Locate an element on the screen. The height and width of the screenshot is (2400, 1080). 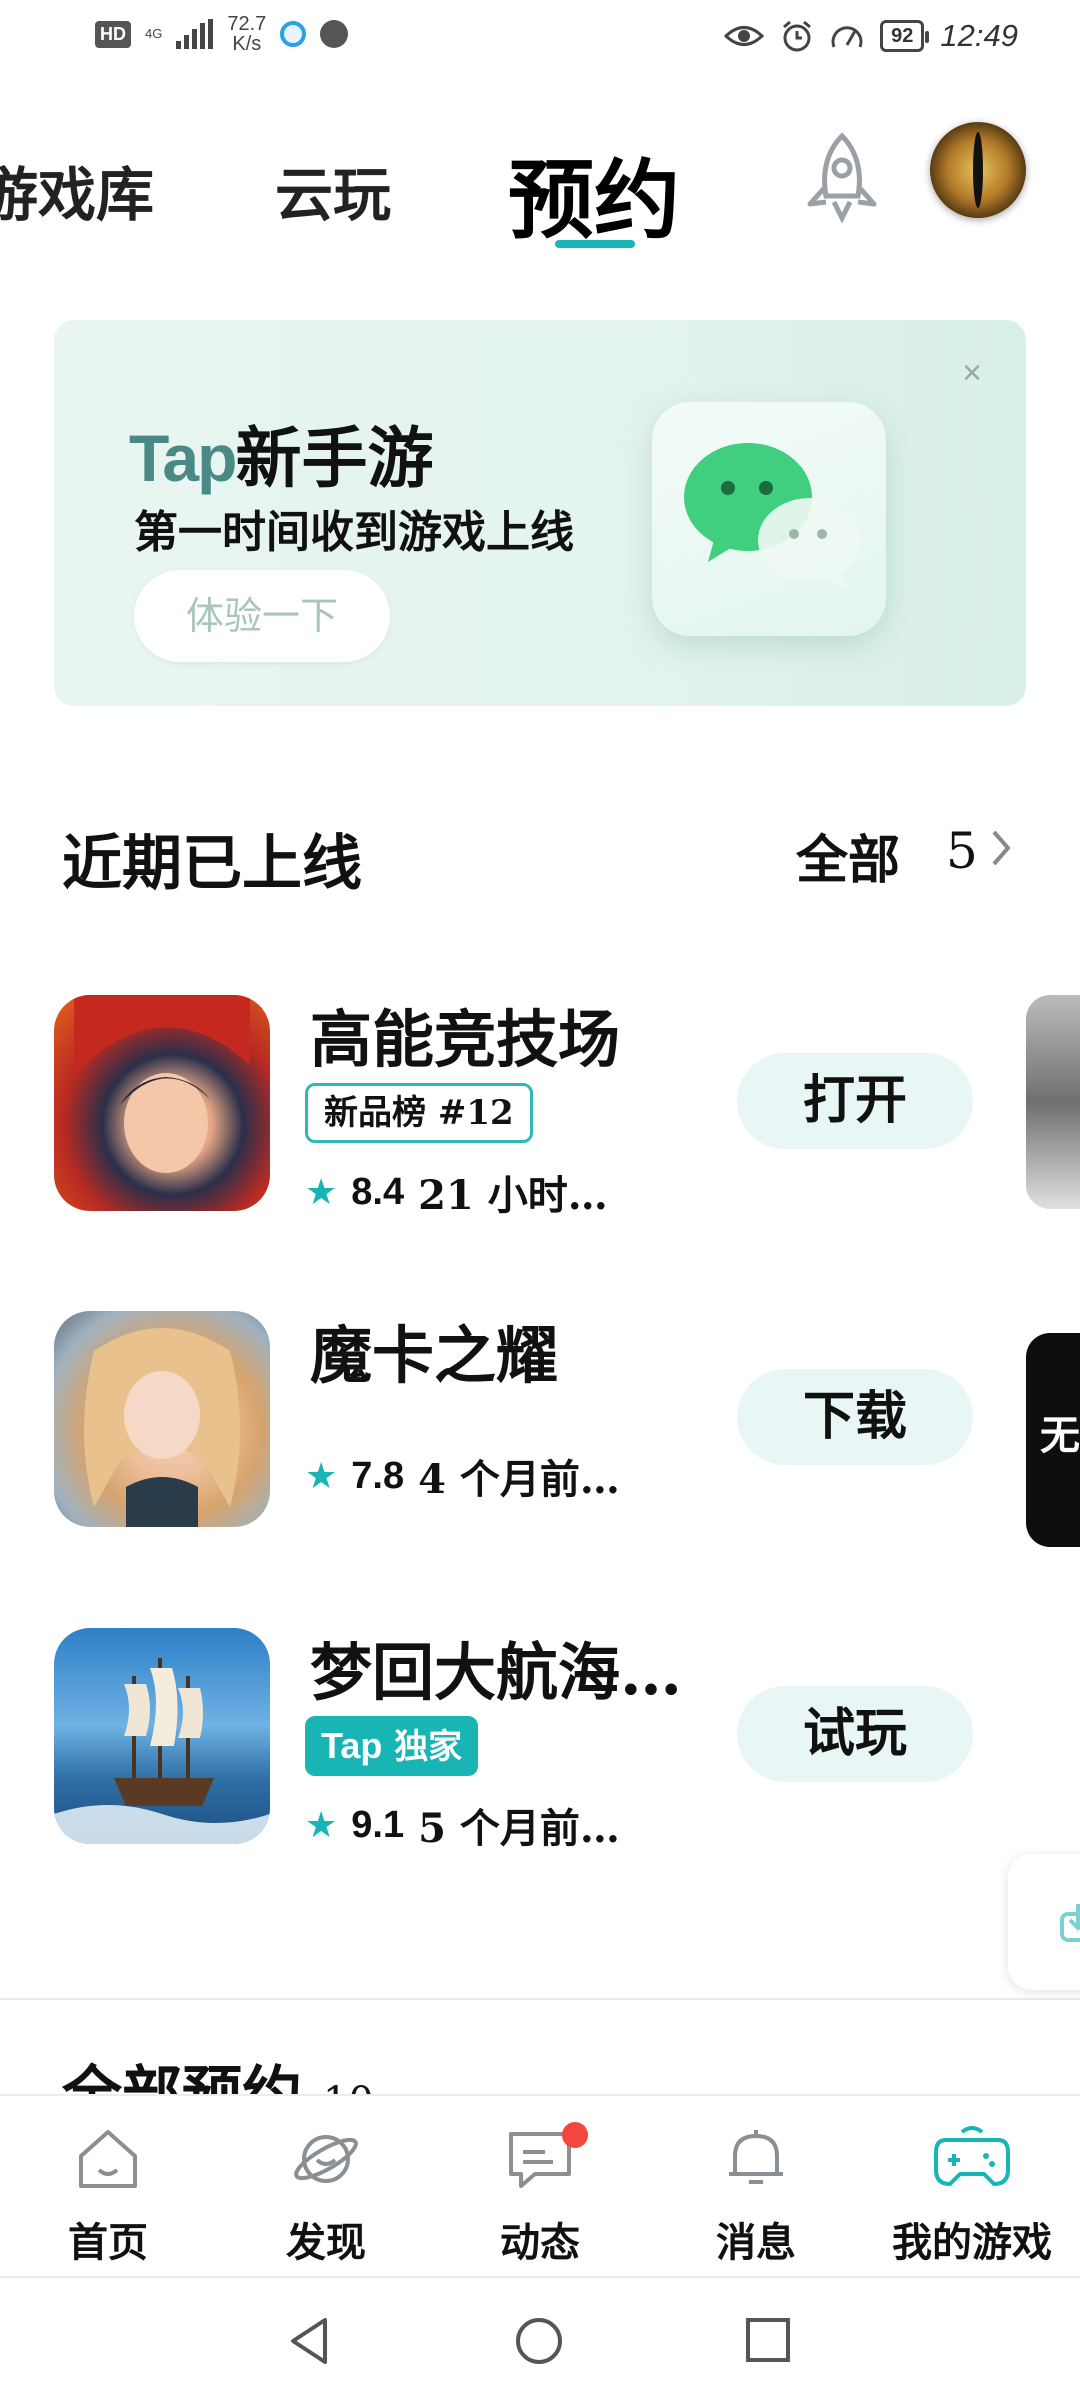
speed-unit: K/s is located at coordinates (247, 44).